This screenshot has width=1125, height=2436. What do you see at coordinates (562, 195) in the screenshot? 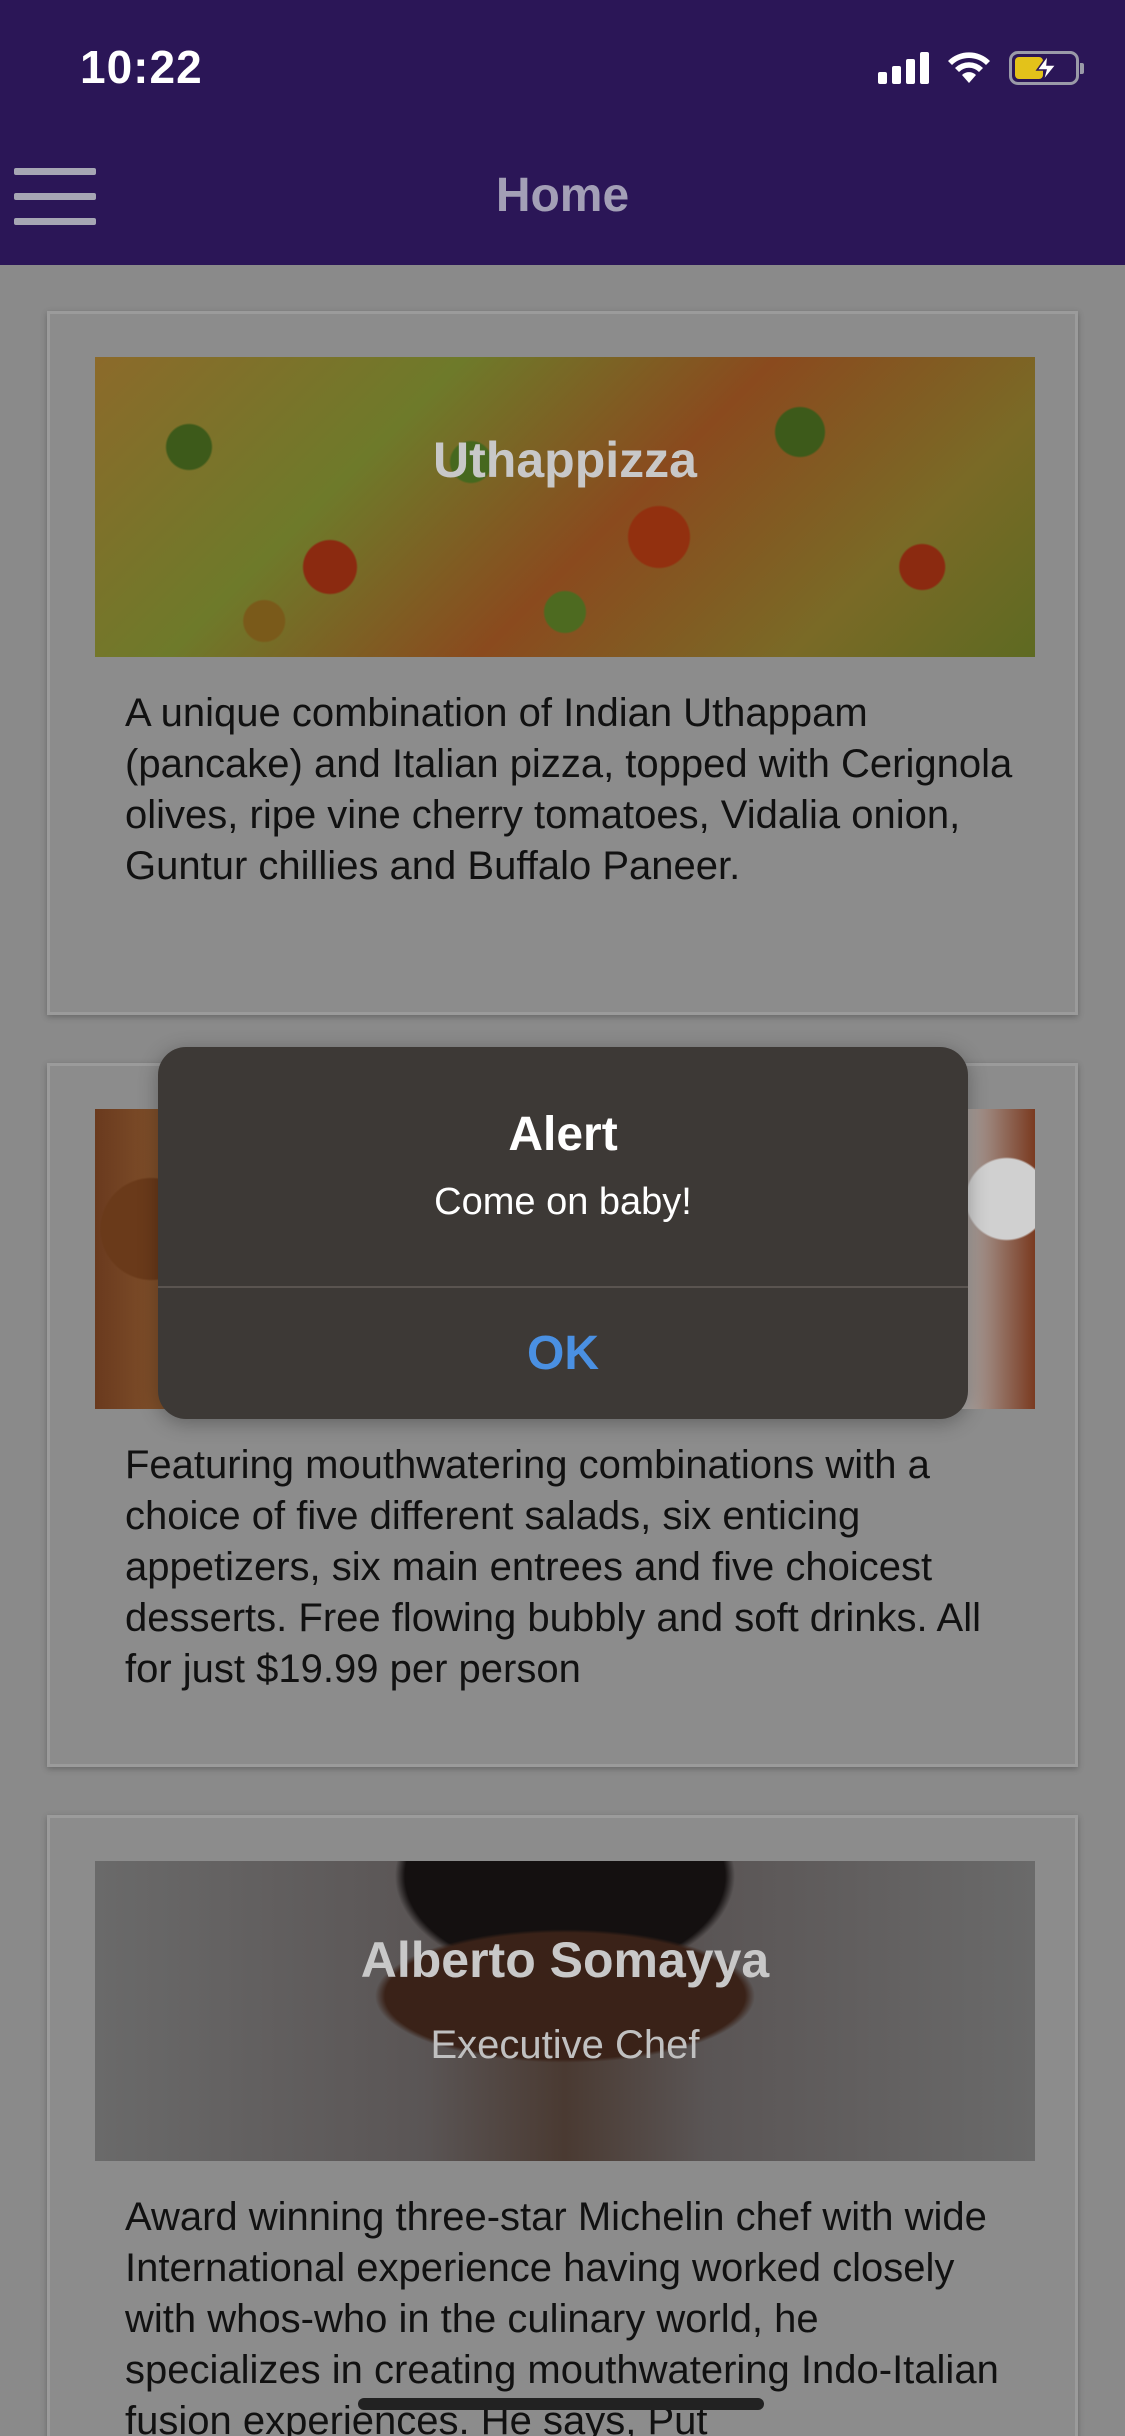
I see `page-title: Home` at bounding box center [562, 195].